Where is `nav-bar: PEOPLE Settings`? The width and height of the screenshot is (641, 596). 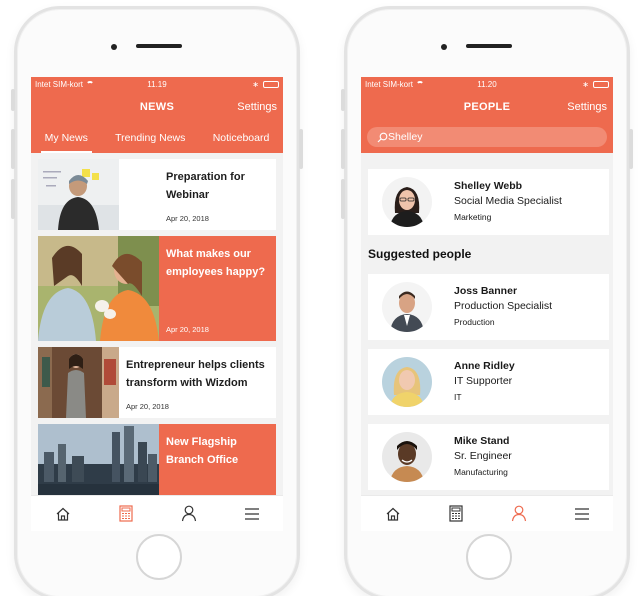 nav-bar: PEOPLE Settings is located at coordinates (487, 107).